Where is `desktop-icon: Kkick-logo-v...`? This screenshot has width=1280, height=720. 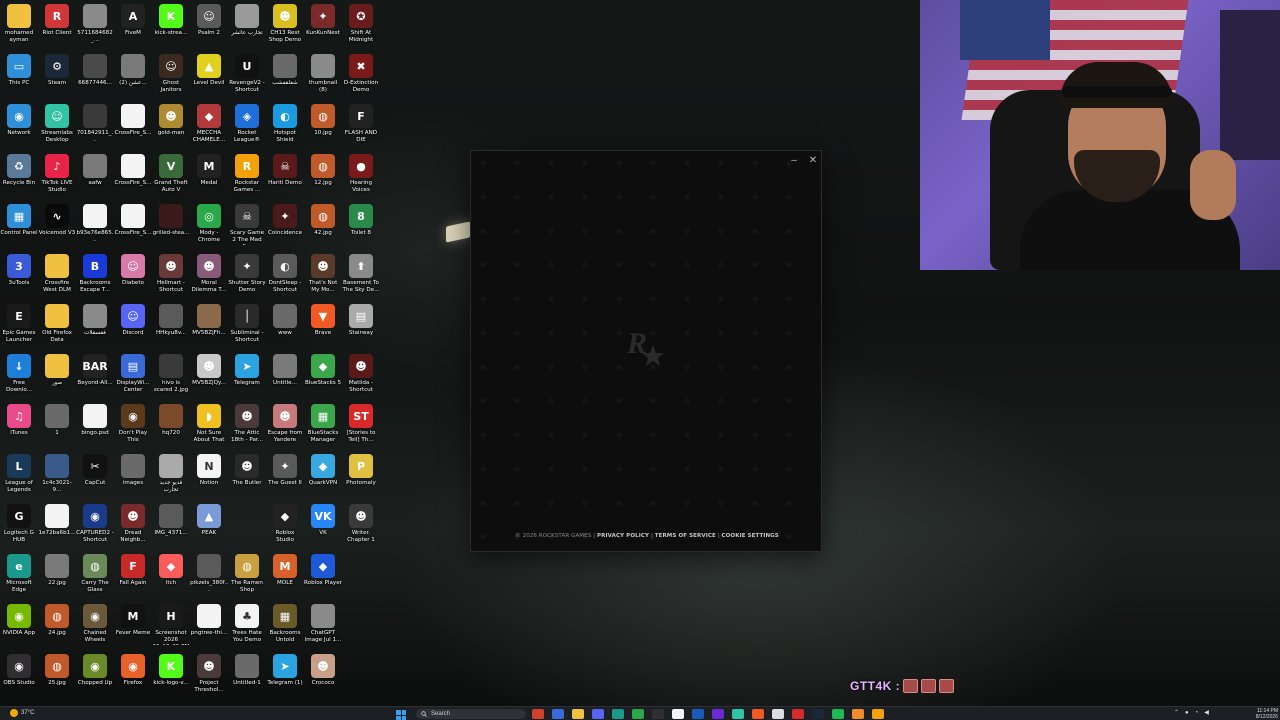 desktop-icon: Kkick-logo-v... is located at coordinates (171, 675).